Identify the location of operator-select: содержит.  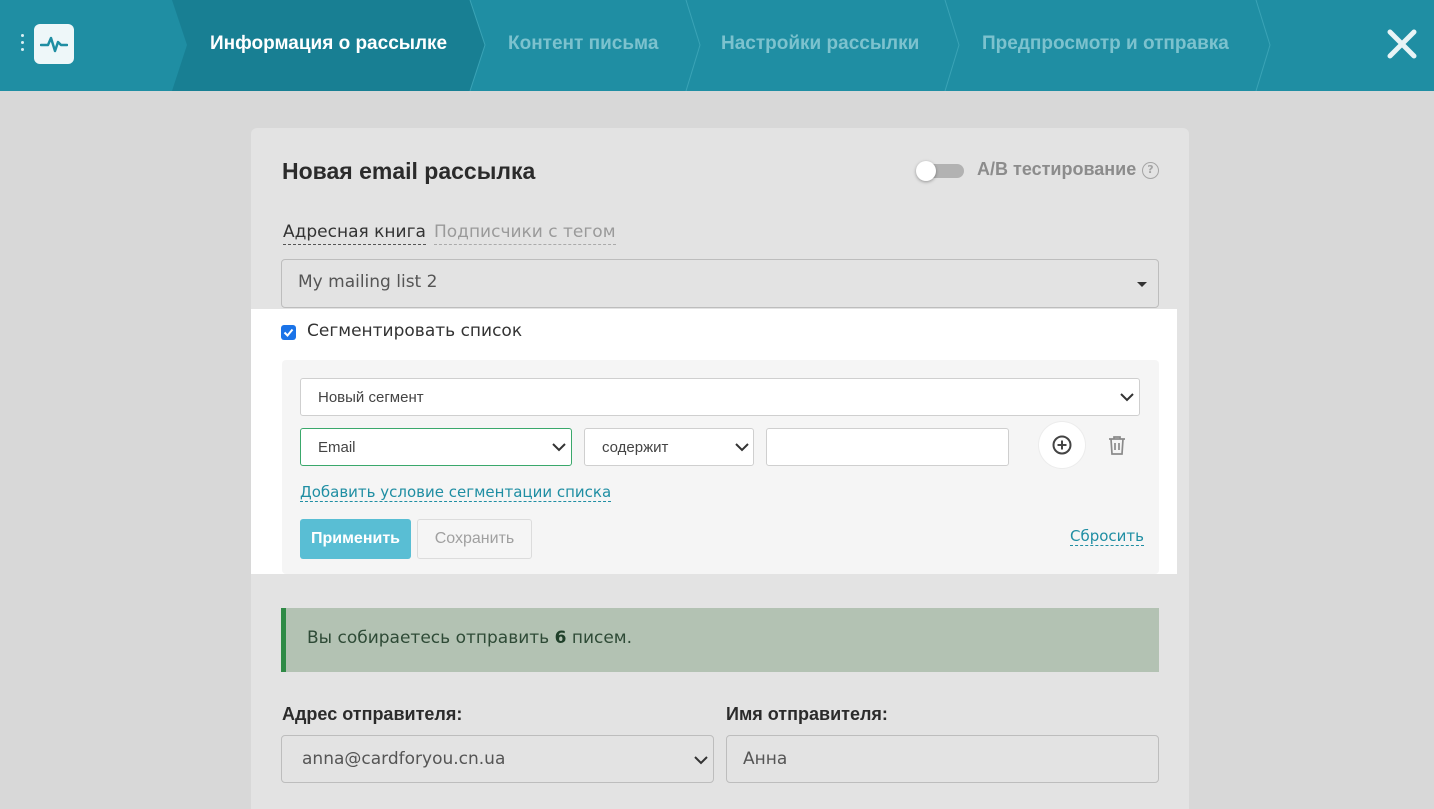
(669, 447).